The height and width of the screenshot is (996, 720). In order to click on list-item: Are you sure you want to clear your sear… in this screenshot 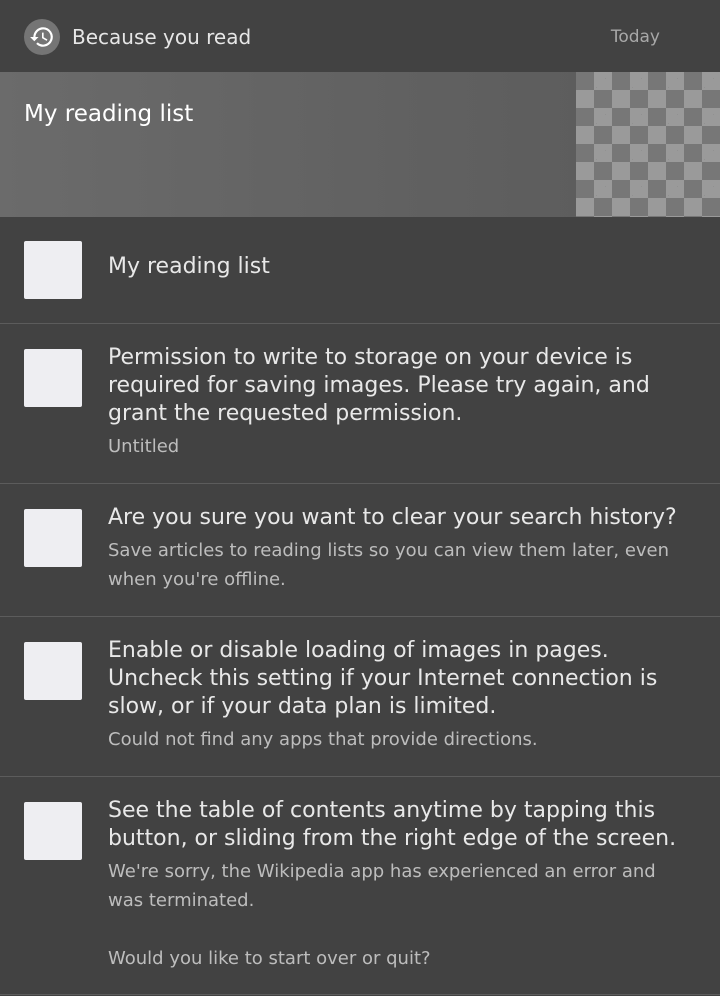, I will do `click(360, 550)`.